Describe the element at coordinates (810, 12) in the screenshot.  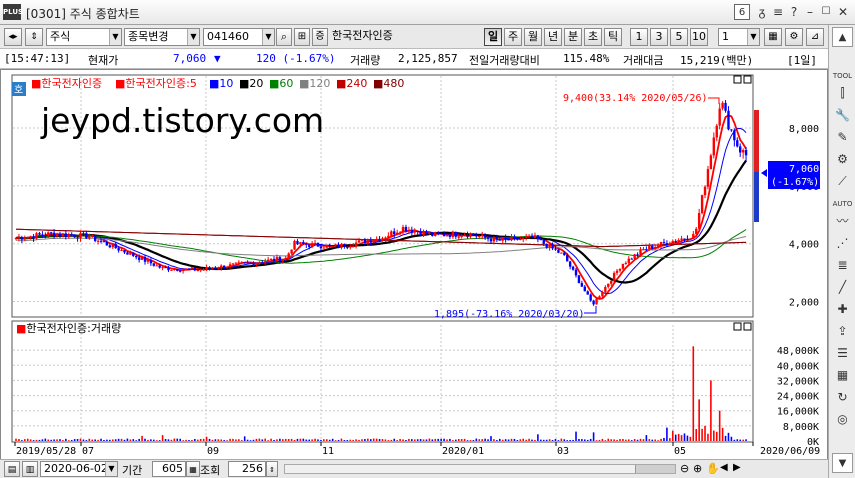
I see `minimize-icon: –` at that location.